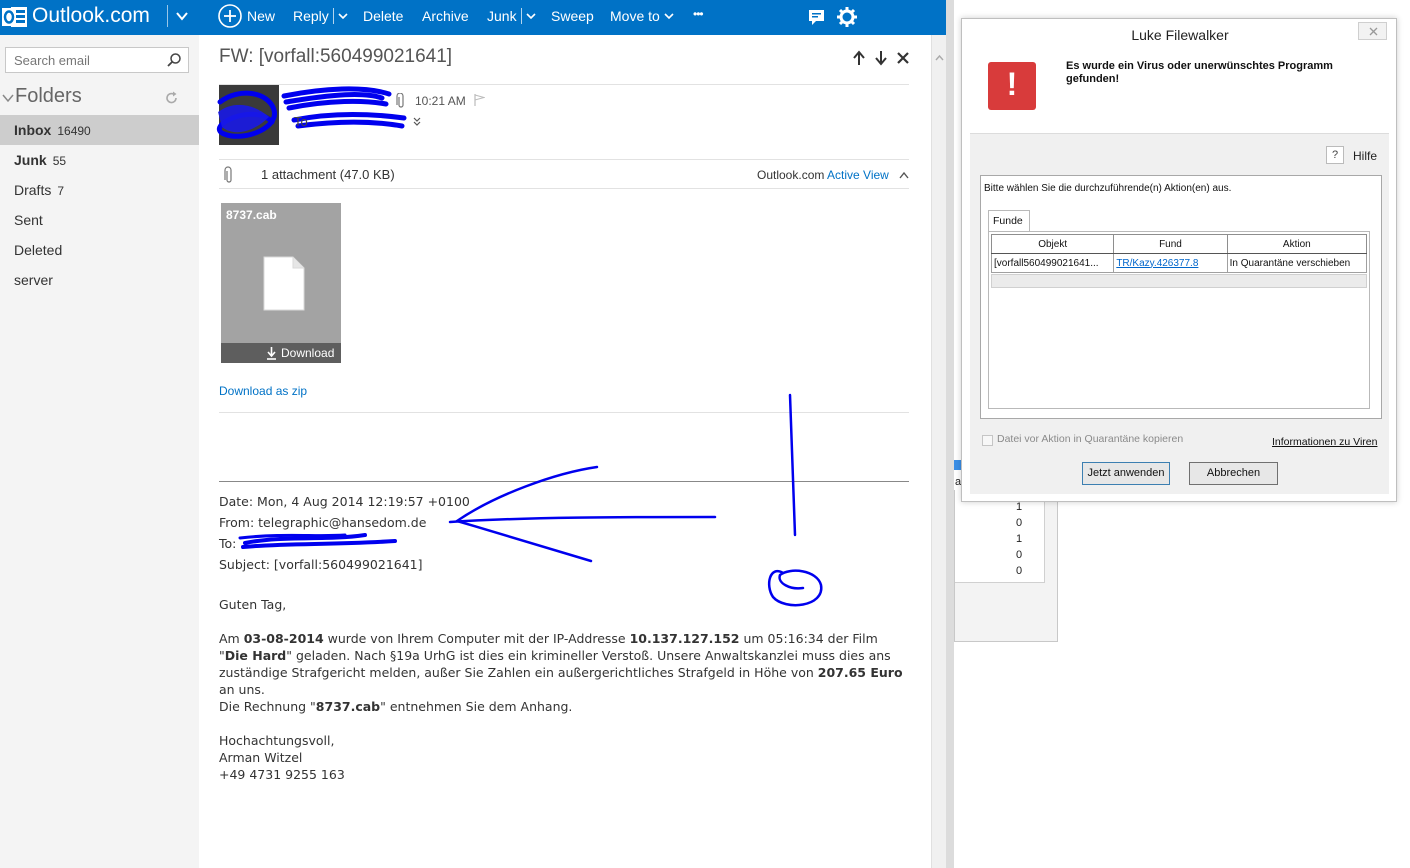 The width and height of the screenshot is (1410, 868). What do you see at coordinates (512, 16) in the screenshot?
I see `junk-button: Junk` at bounding box center [512, 16].